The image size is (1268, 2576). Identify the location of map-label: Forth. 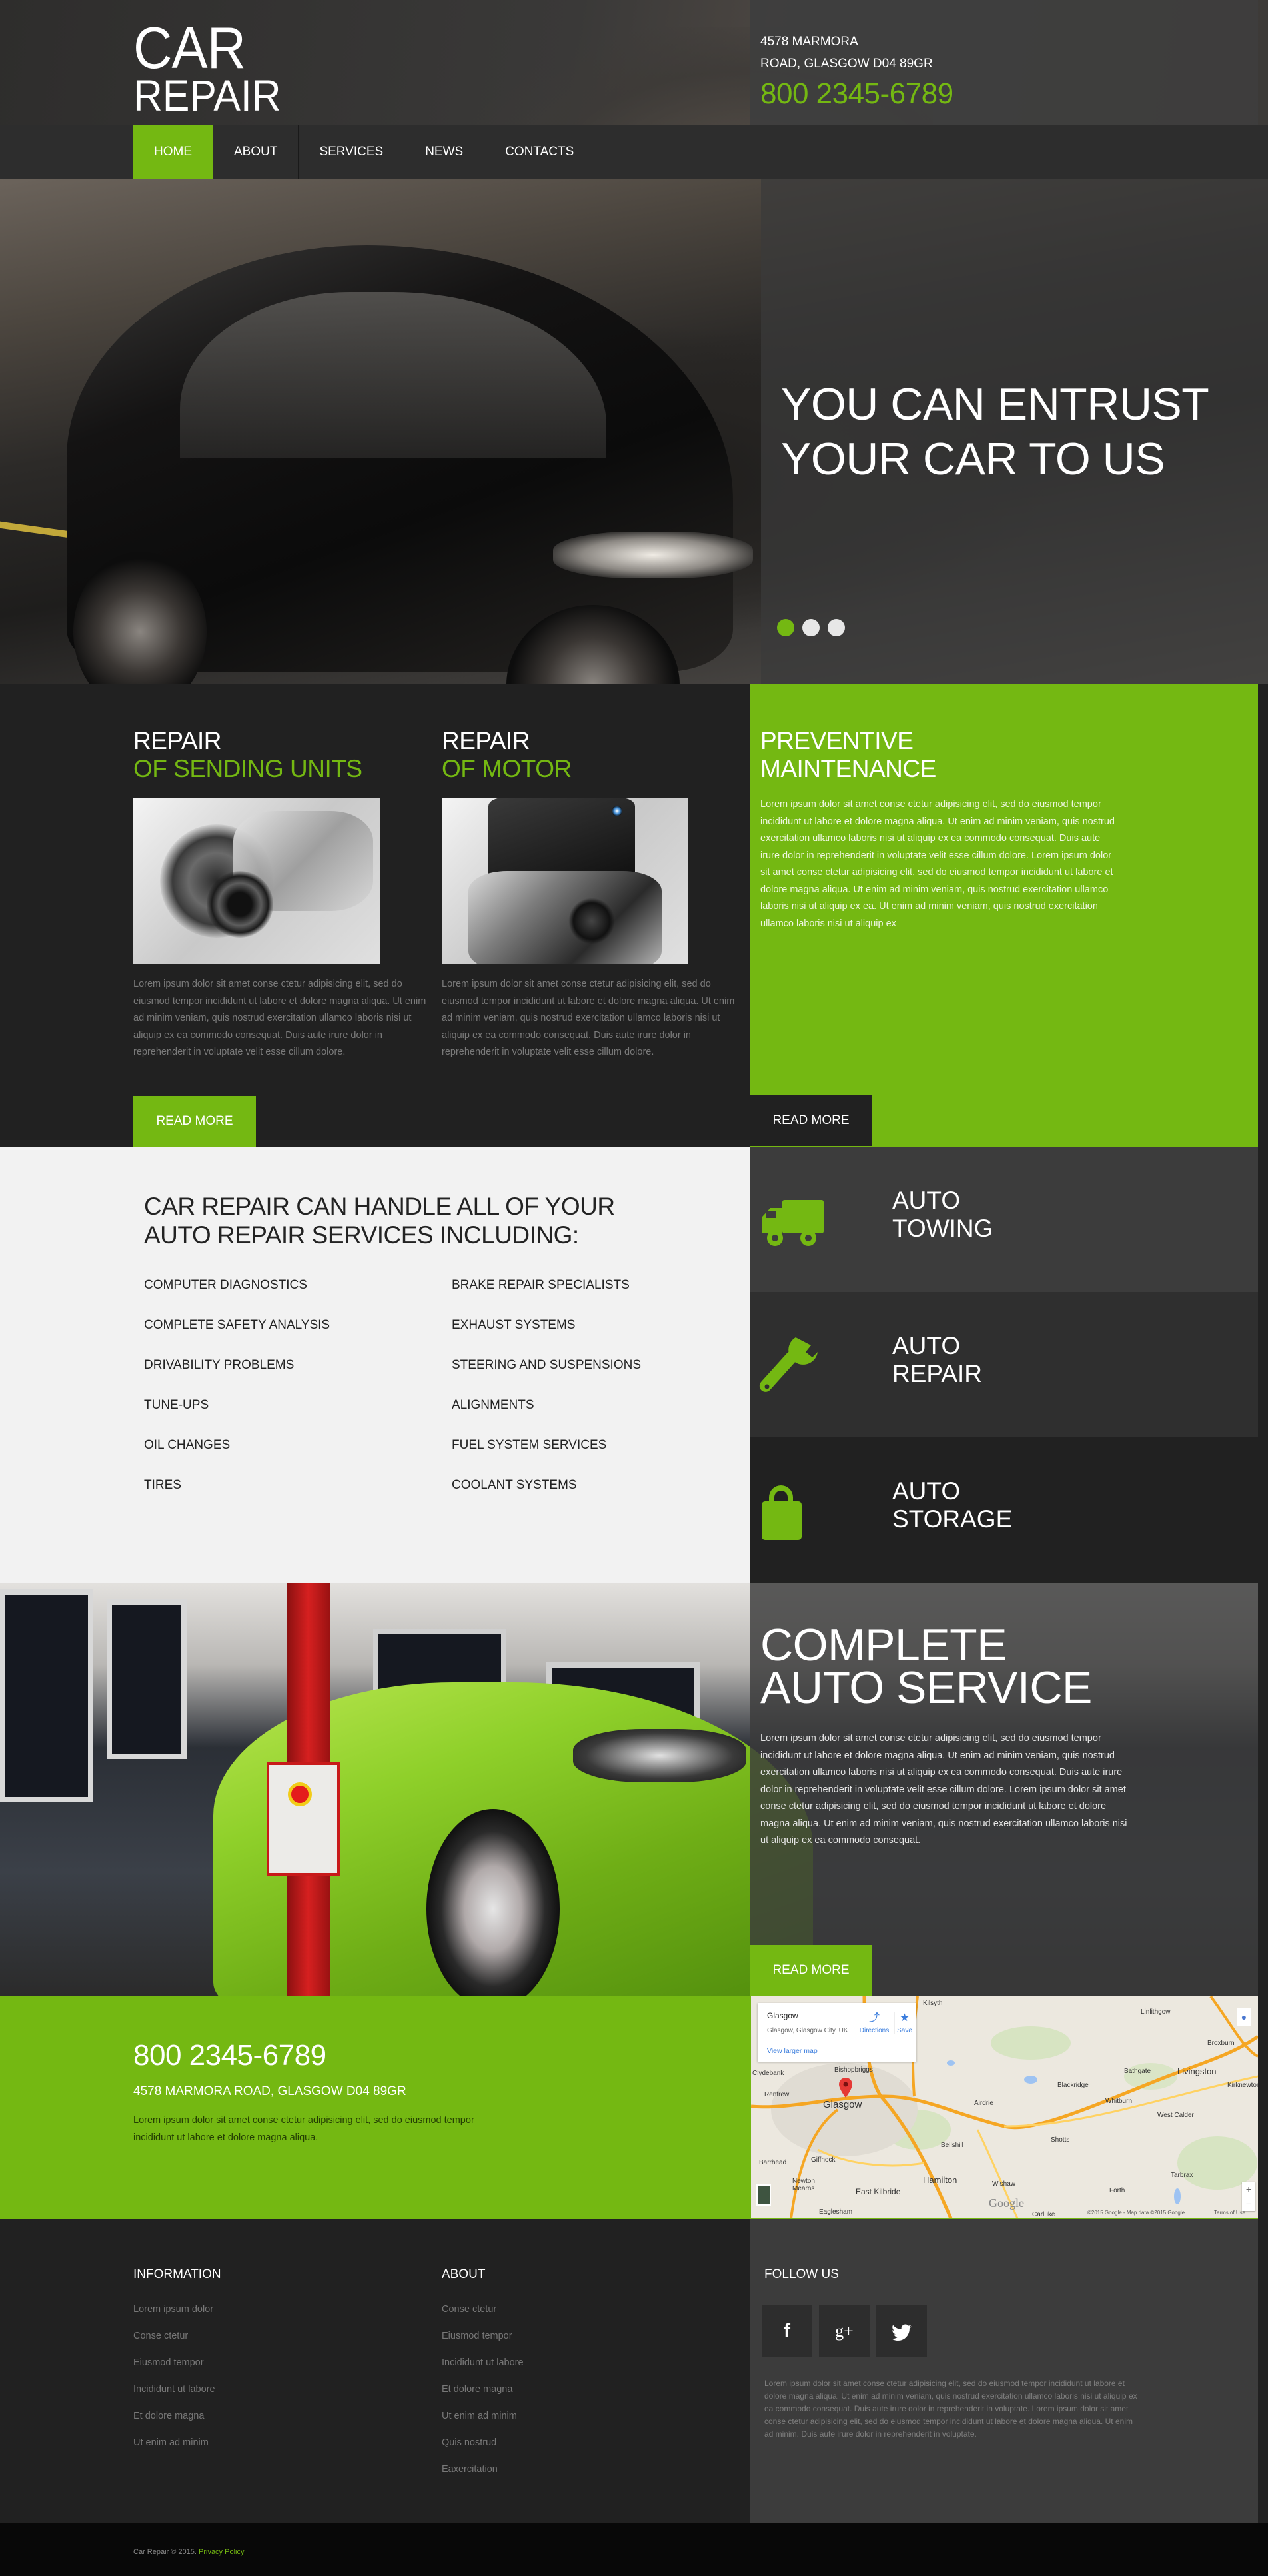
(1117, 2190).